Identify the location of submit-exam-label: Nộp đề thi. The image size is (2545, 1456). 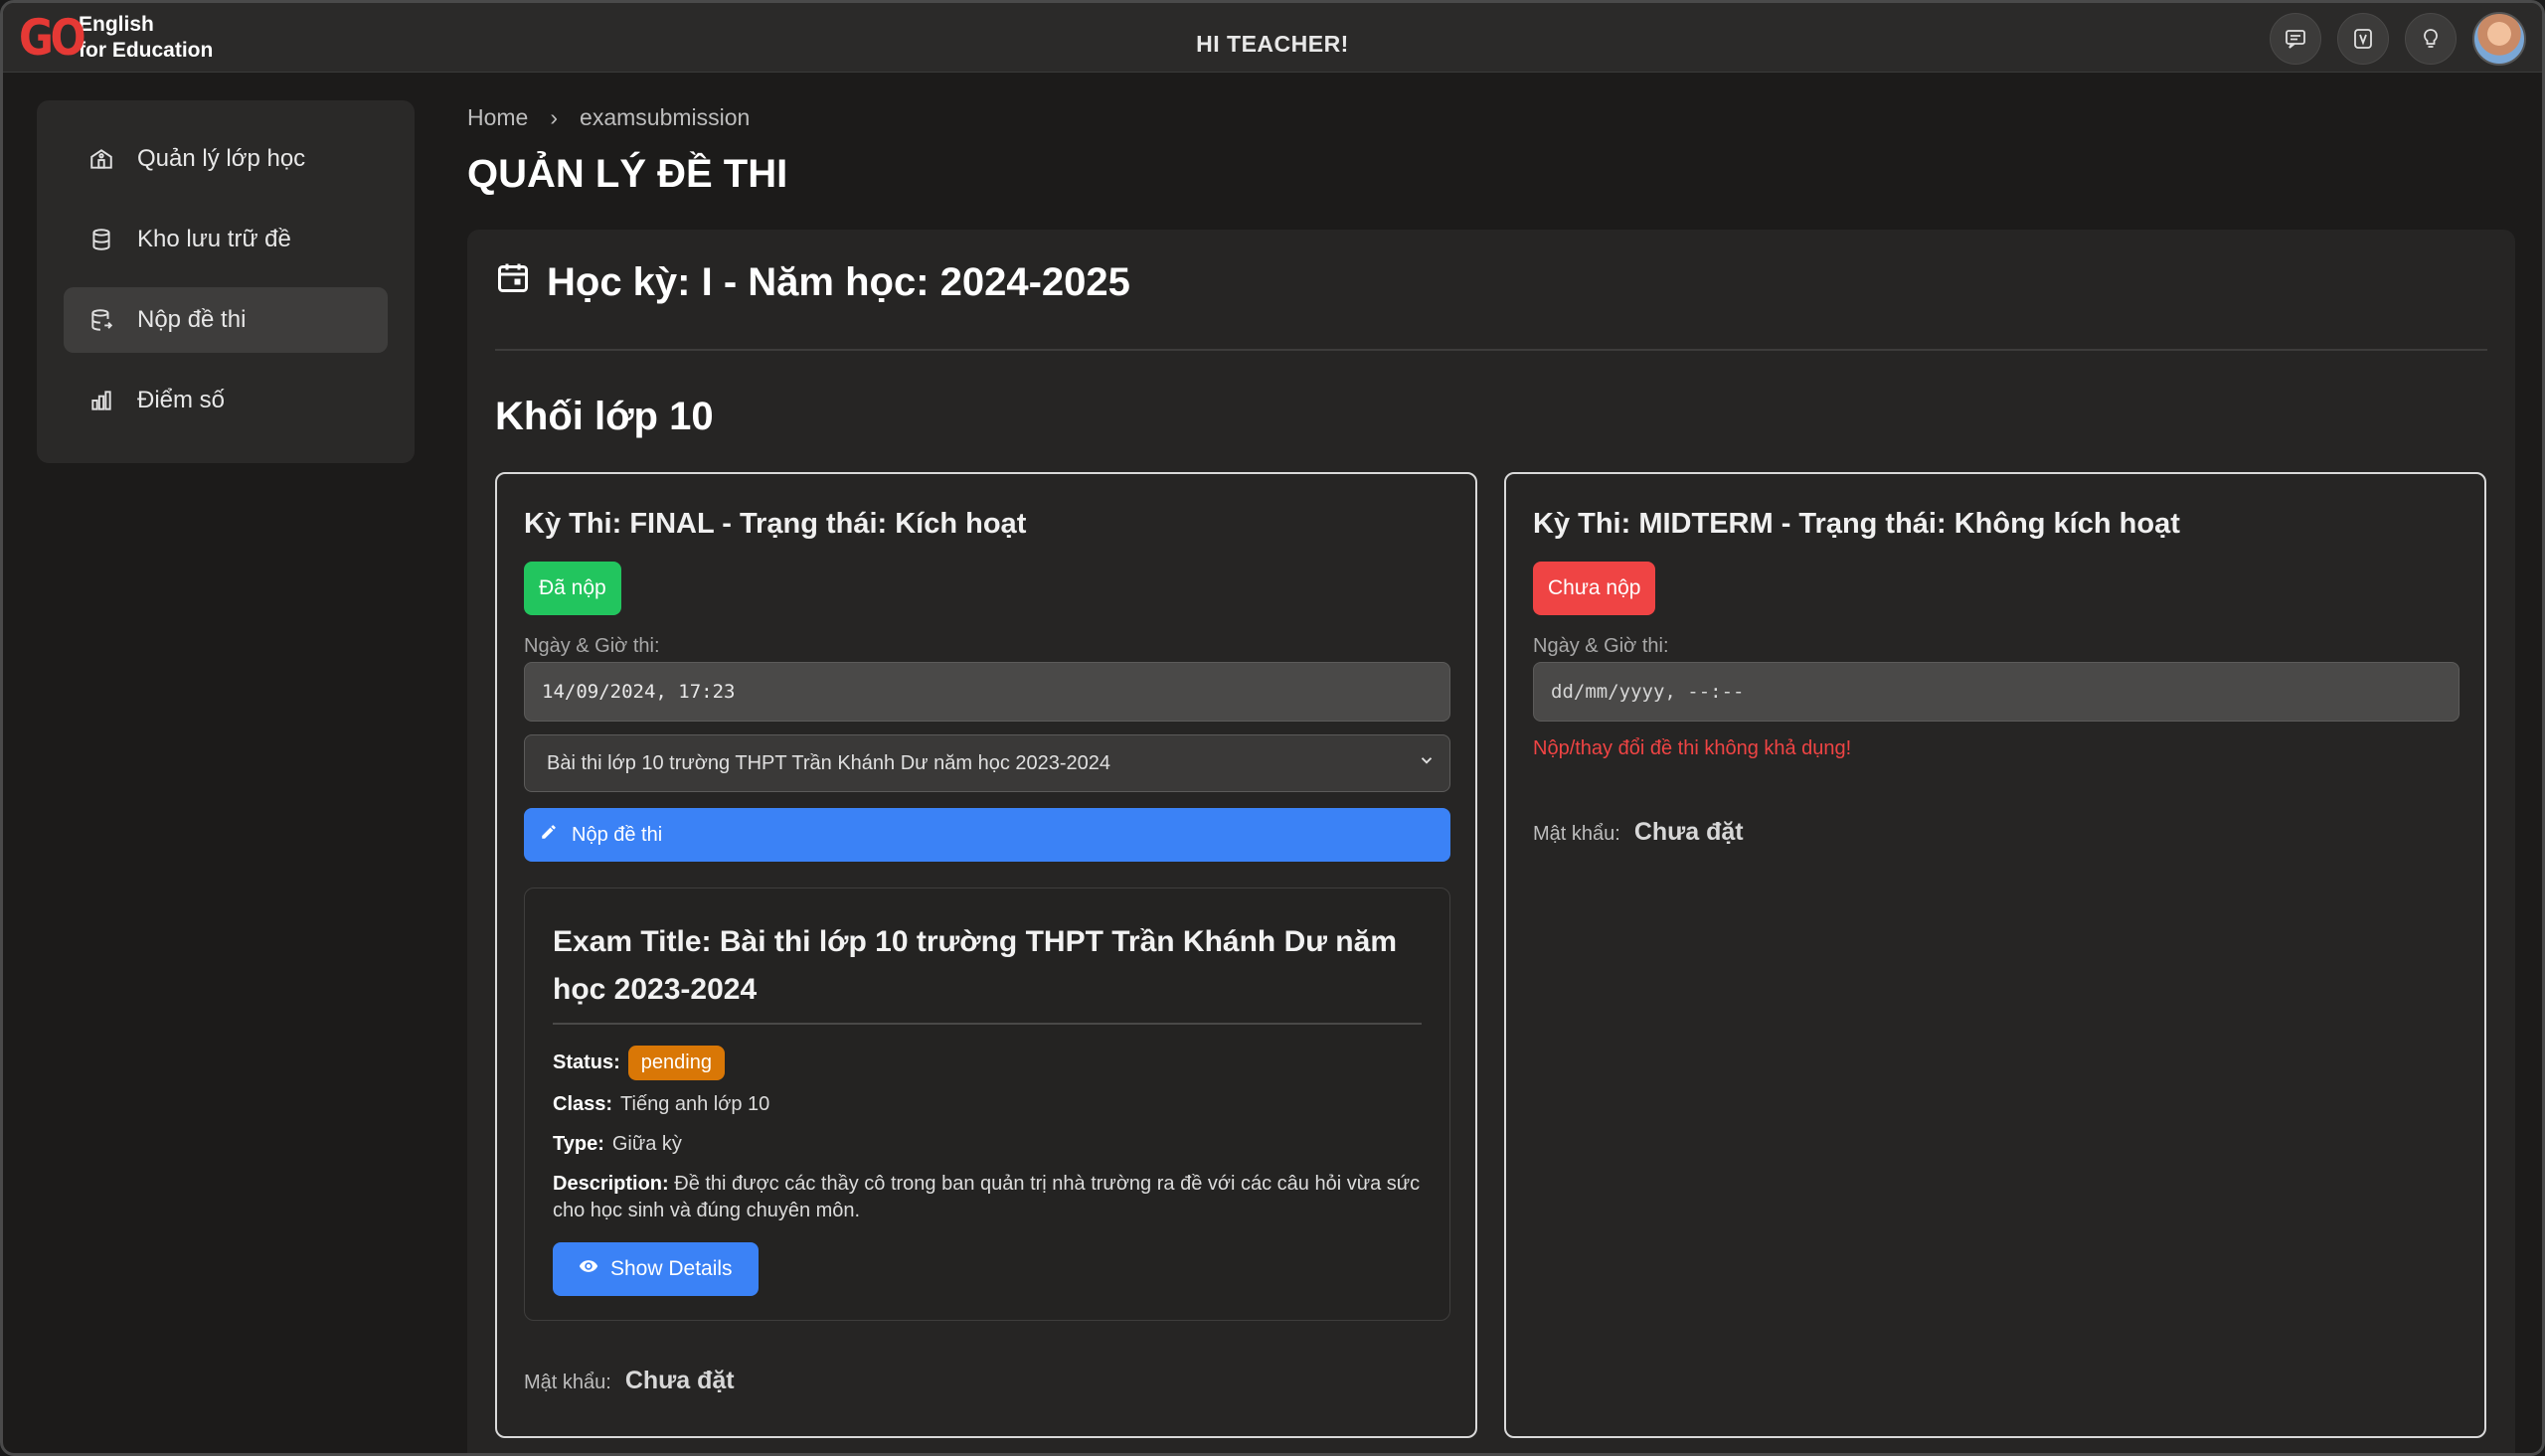
(617, 834).